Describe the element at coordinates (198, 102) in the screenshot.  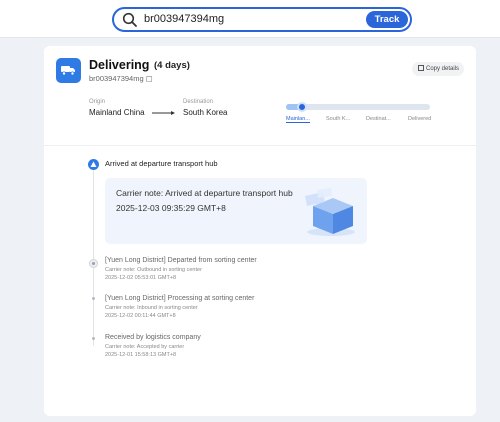
I see `destination-label: Destination` at that location.